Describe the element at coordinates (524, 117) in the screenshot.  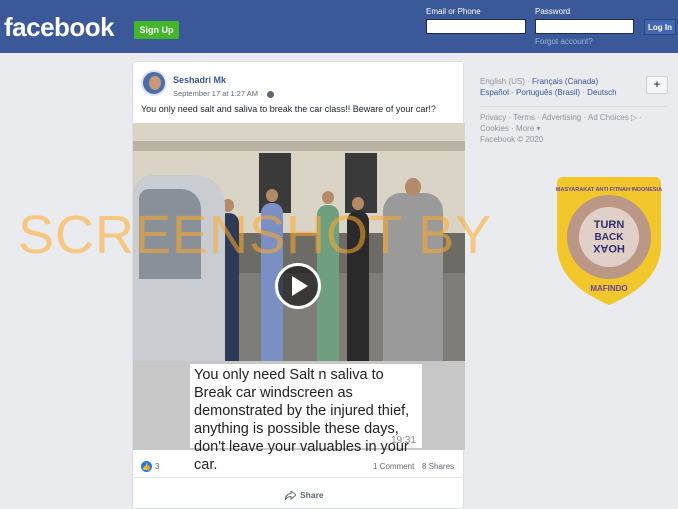
I see `footer-link: Terms` at that location.